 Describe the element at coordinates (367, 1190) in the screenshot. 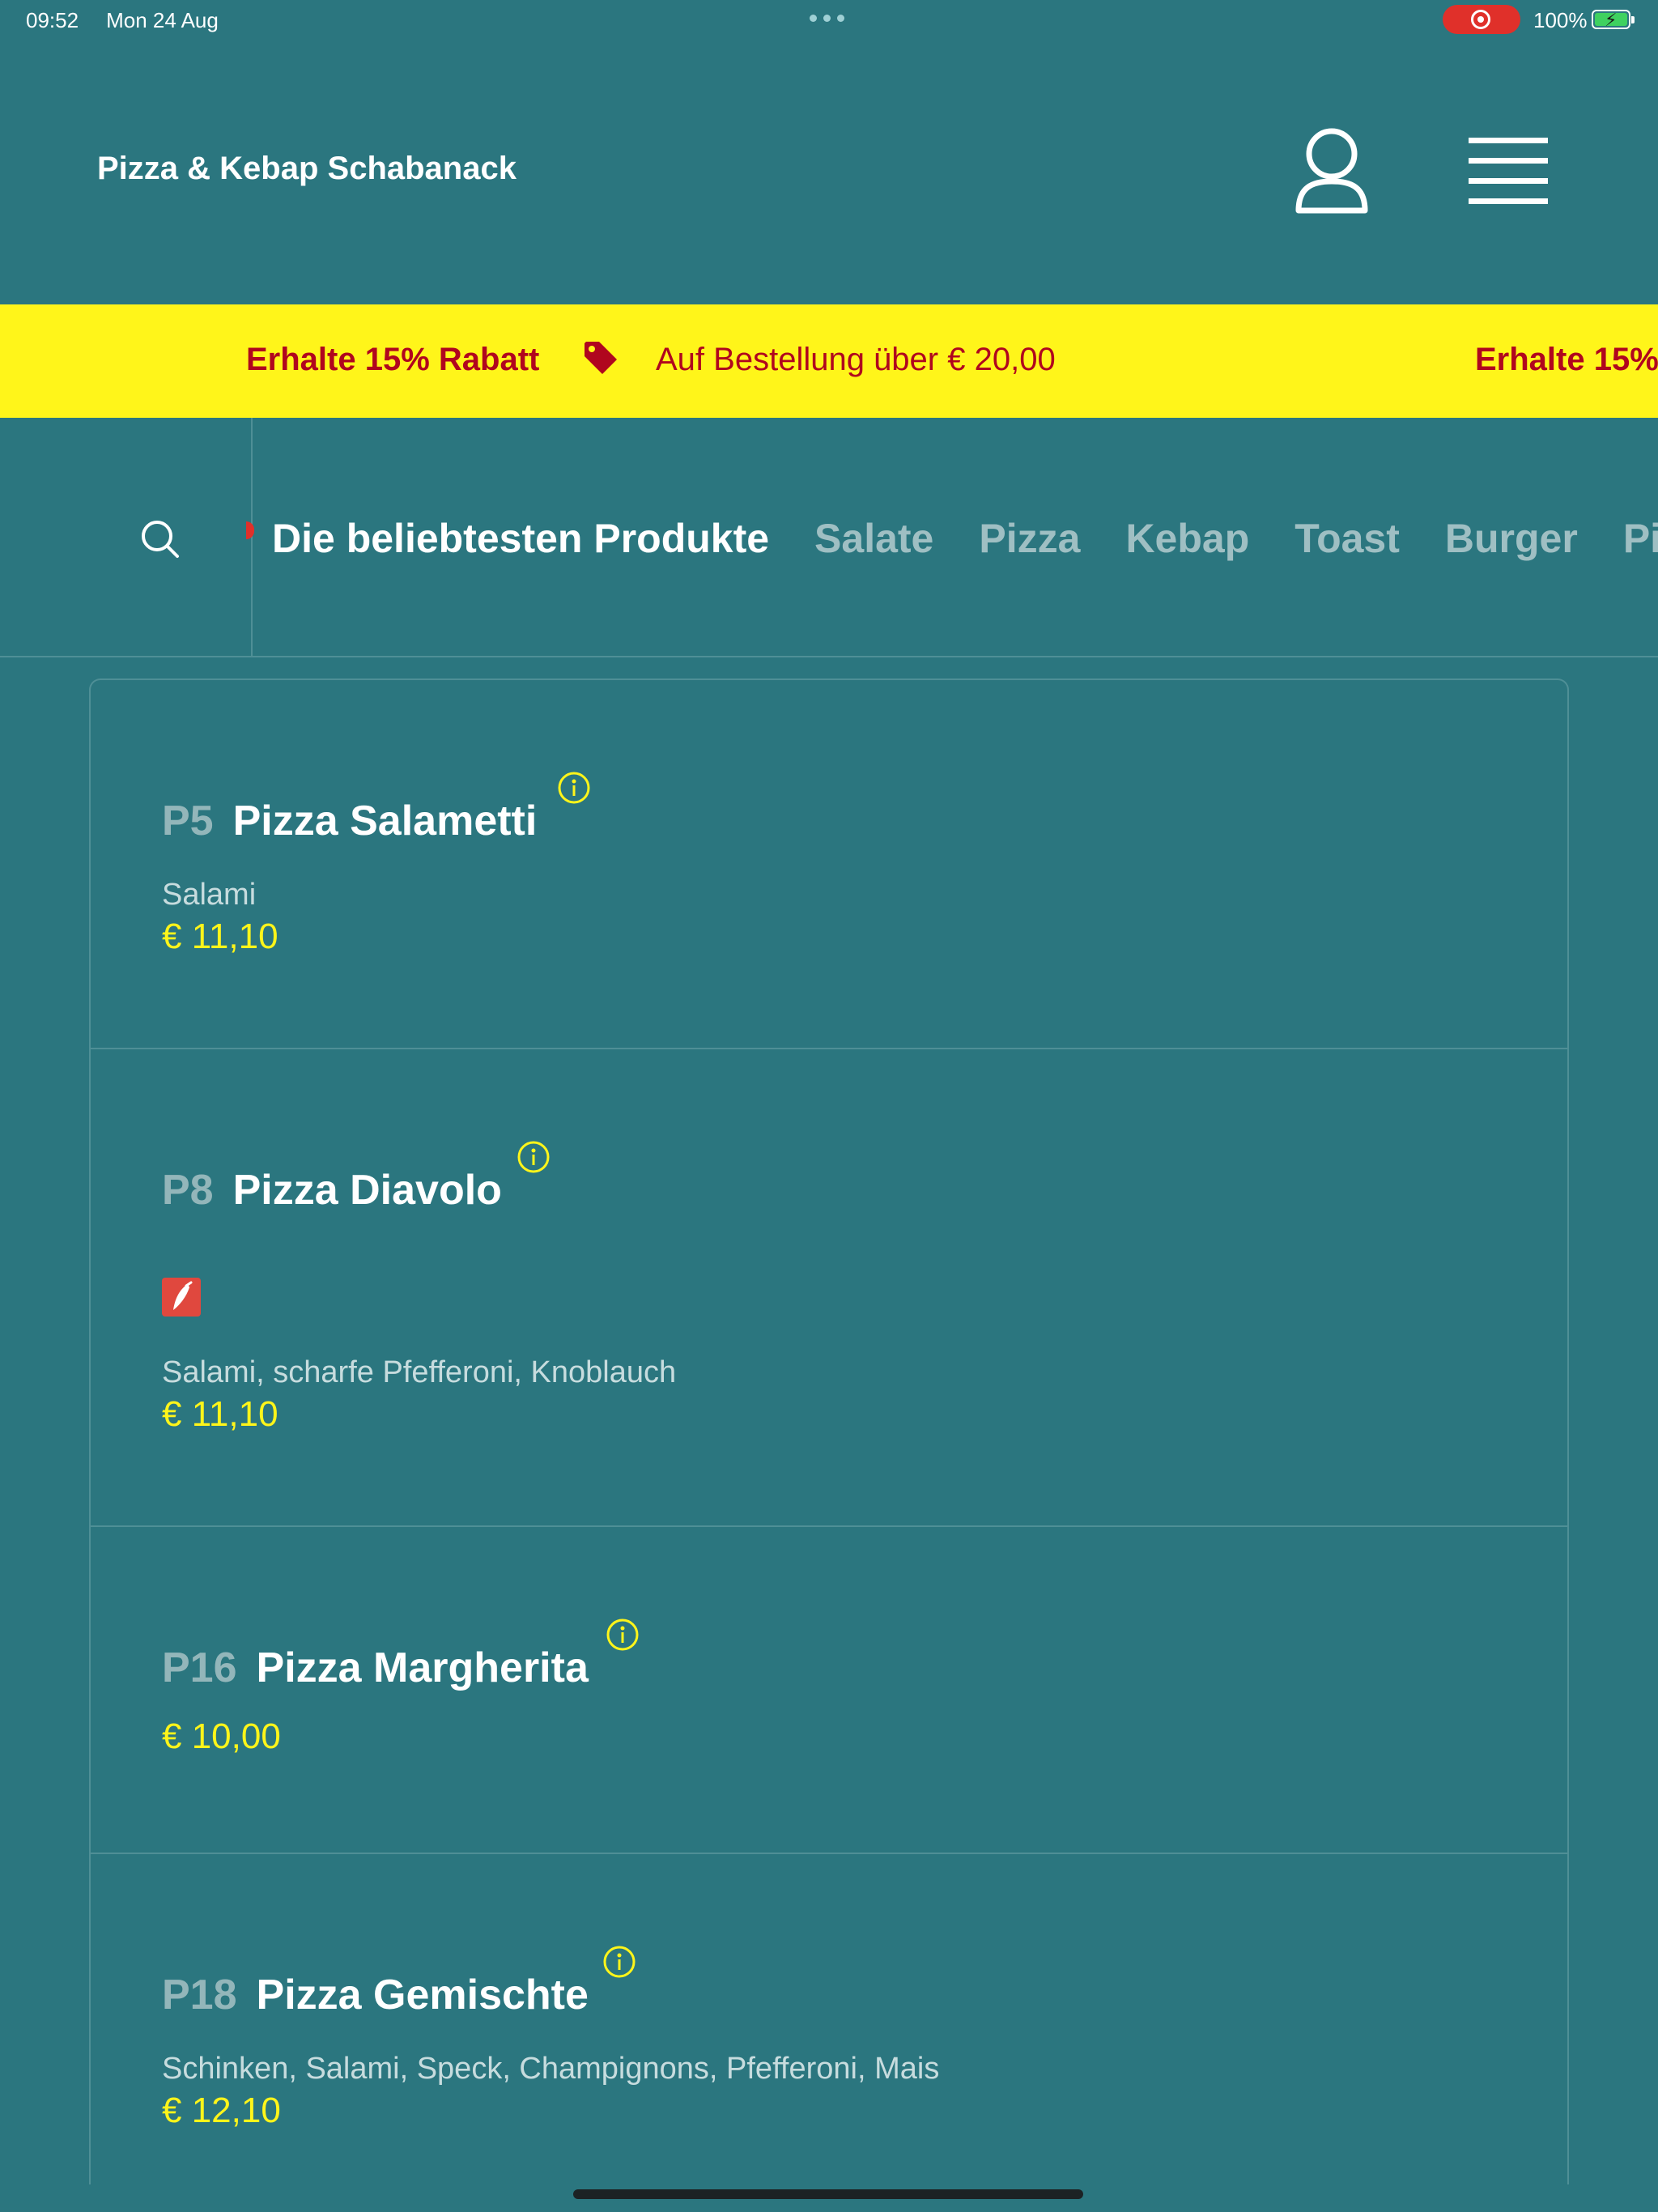

I see `product-name: Pizza Diavolo` at that location.